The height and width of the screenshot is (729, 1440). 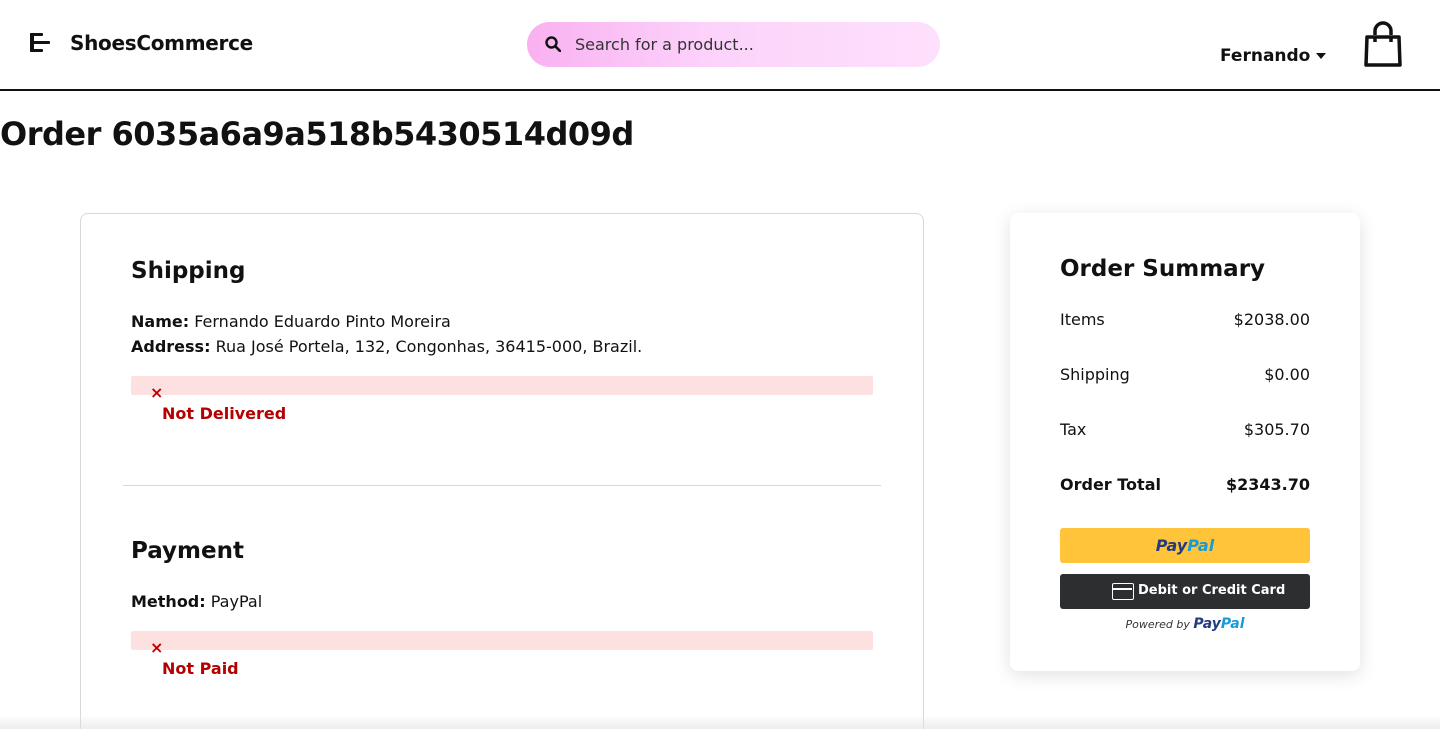 I want to click on row-label: Tax, so click(x=1073, y=429).